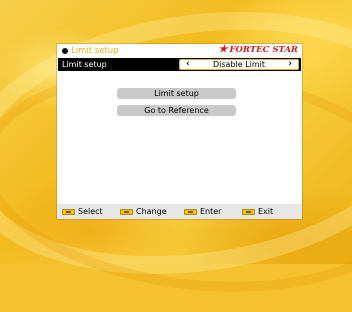 The image size is (352, 312). I want to click on limit-setup-row: Limit setup ‹ Disable Limit ›, so click(179, 64).